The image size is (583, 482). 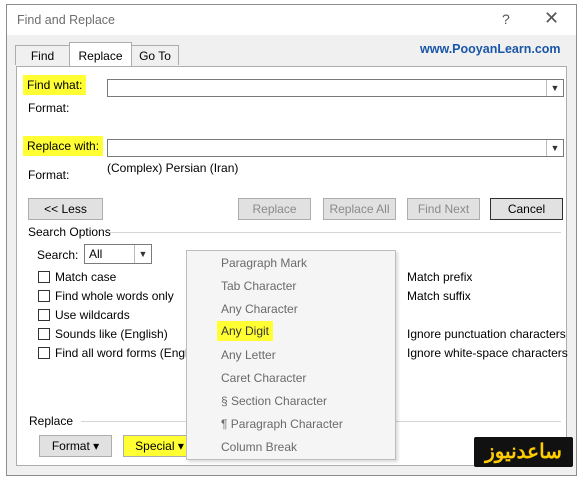 I want to click on watermark-logo: ساعدنیوز, so click(x=523, y=452).